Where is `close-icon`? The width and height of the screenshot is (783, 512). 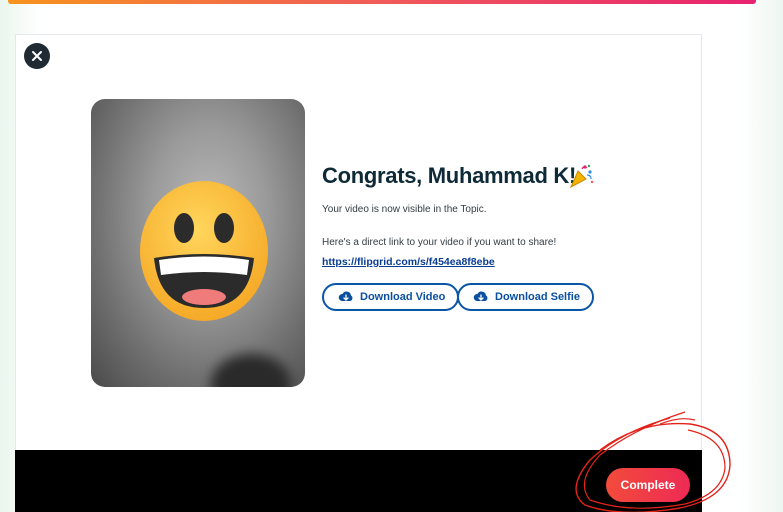 close-icon is located at coordinates (37, 56).